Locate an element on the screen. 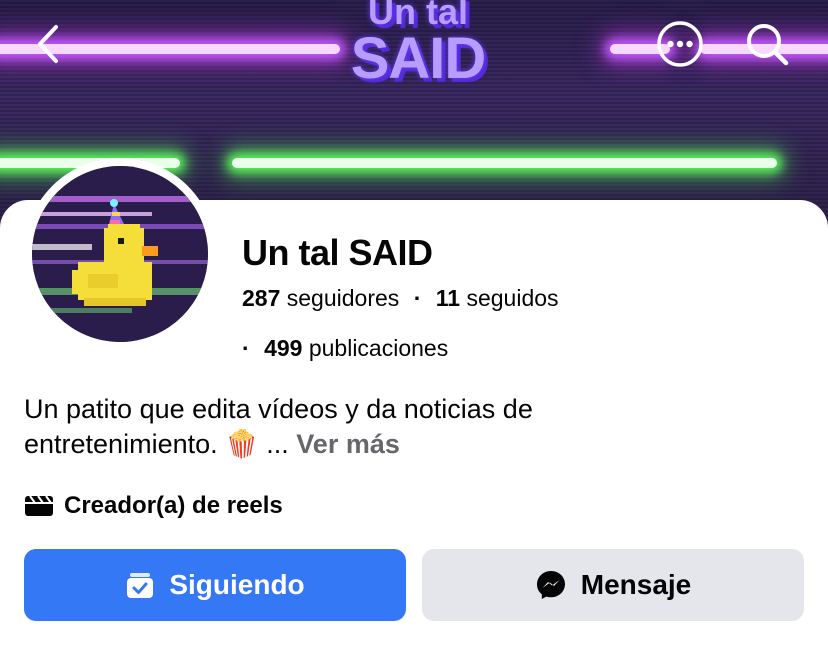  back-button is located at coordinates (48, 44).